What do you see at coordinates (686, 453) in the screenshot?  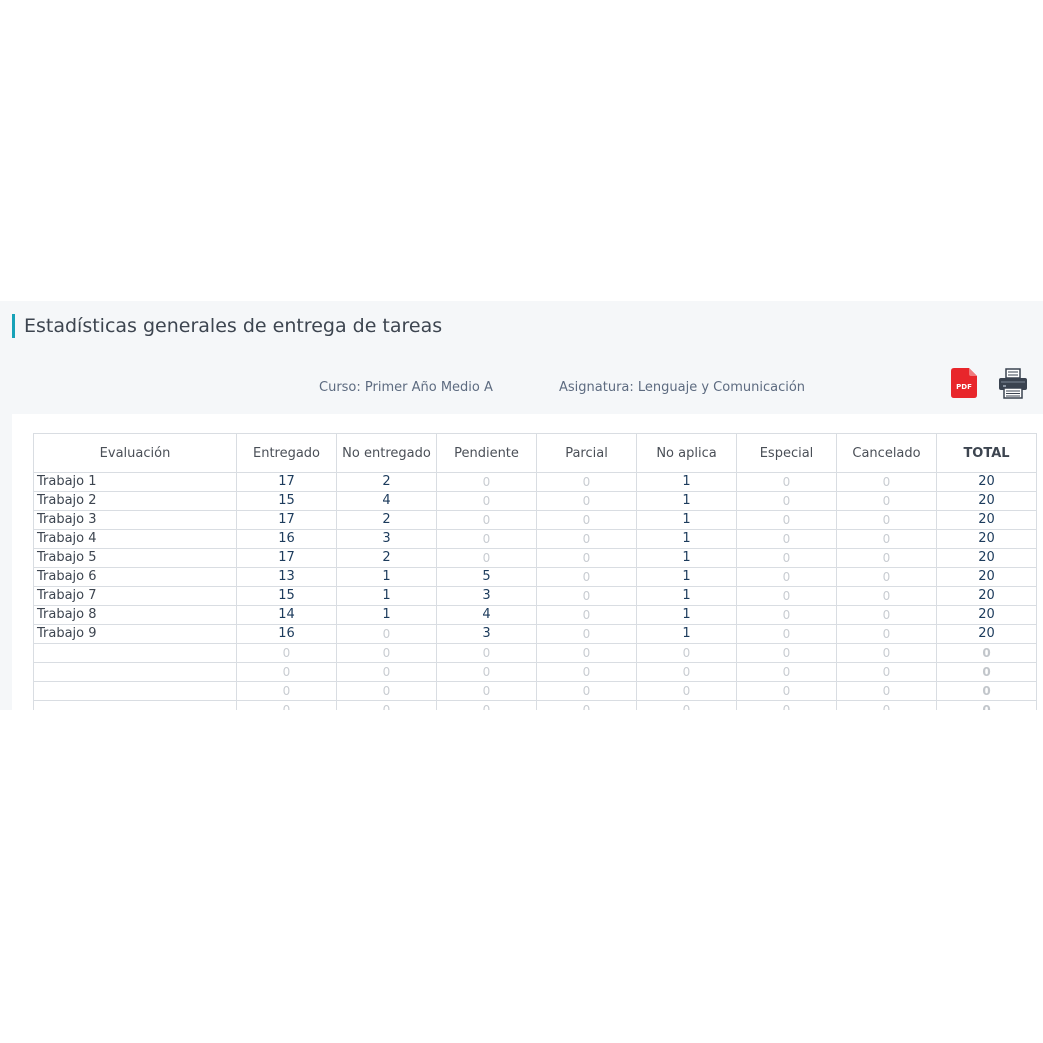 I see `col-header-no-aplica: No aplica` at bounding box center [686, 453].